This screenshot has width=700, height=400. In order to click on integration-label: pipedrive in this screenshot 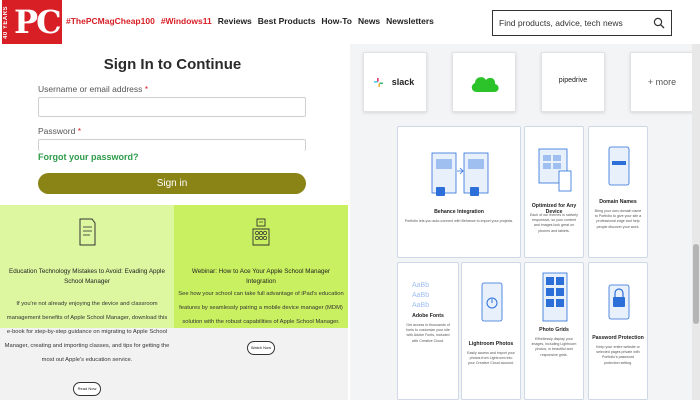, I will do `click(573, 80)`.